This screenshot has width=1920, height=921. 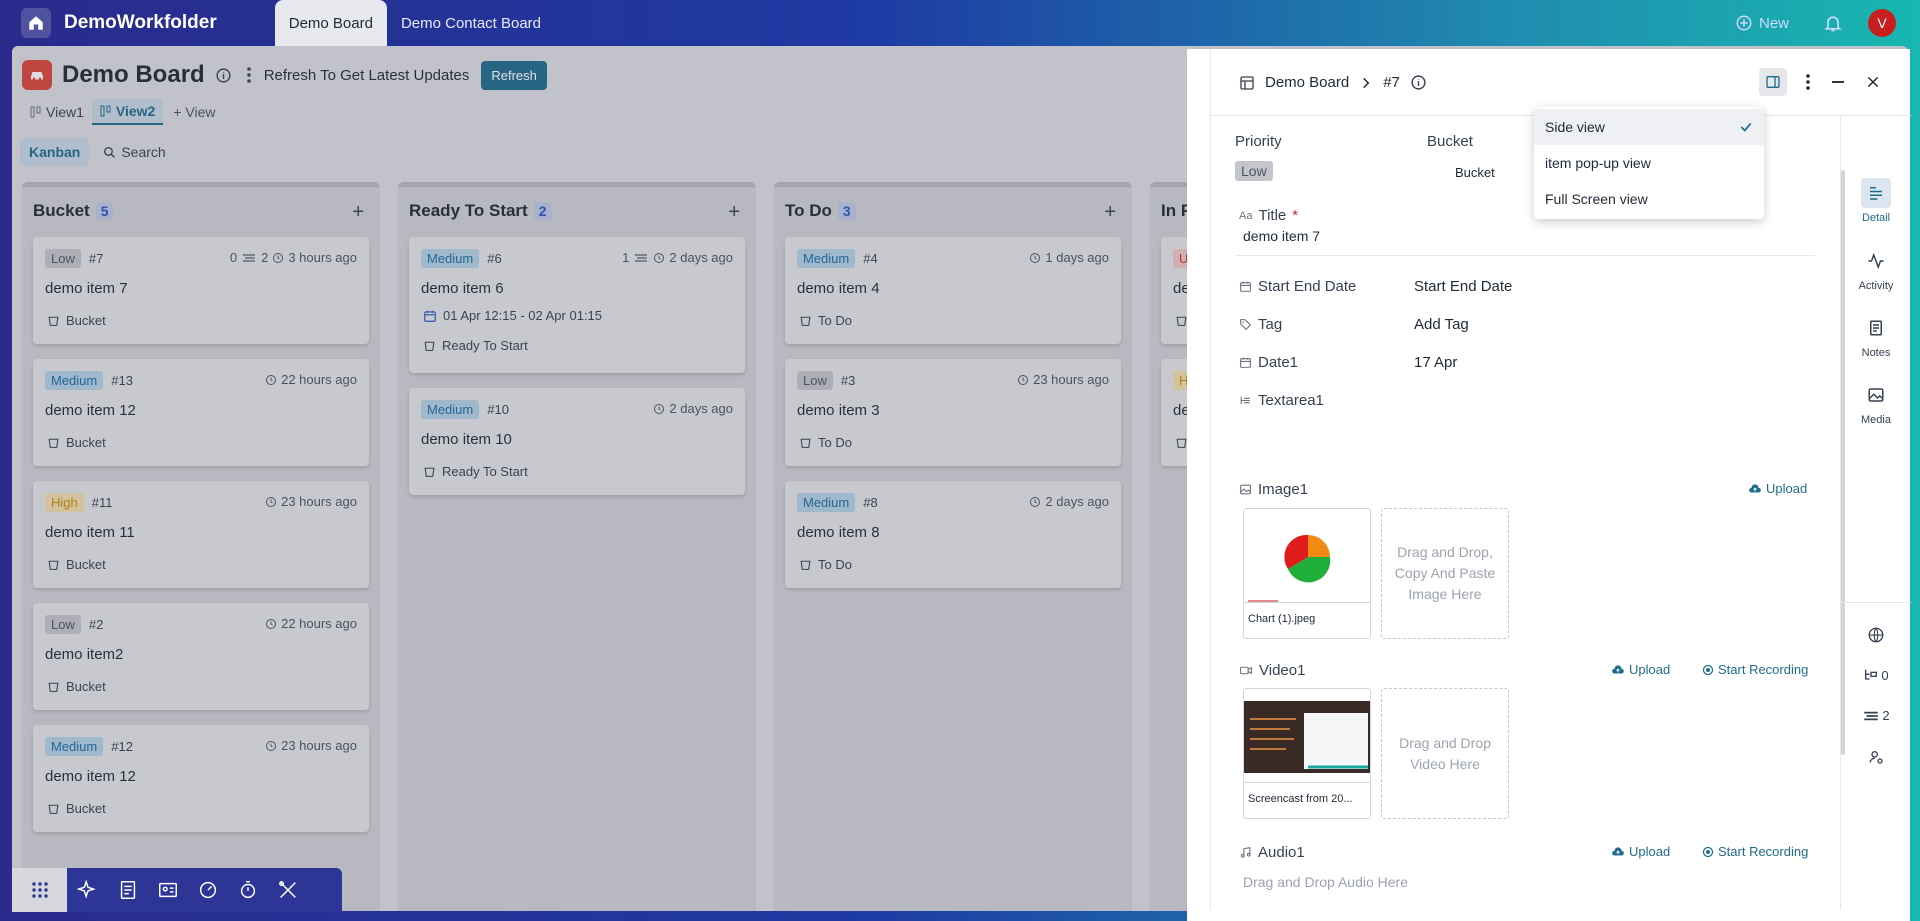 I want to click on kanban-card: Low #2 22 hours ago demo item2 Bucket, so click(x=201, y=656).